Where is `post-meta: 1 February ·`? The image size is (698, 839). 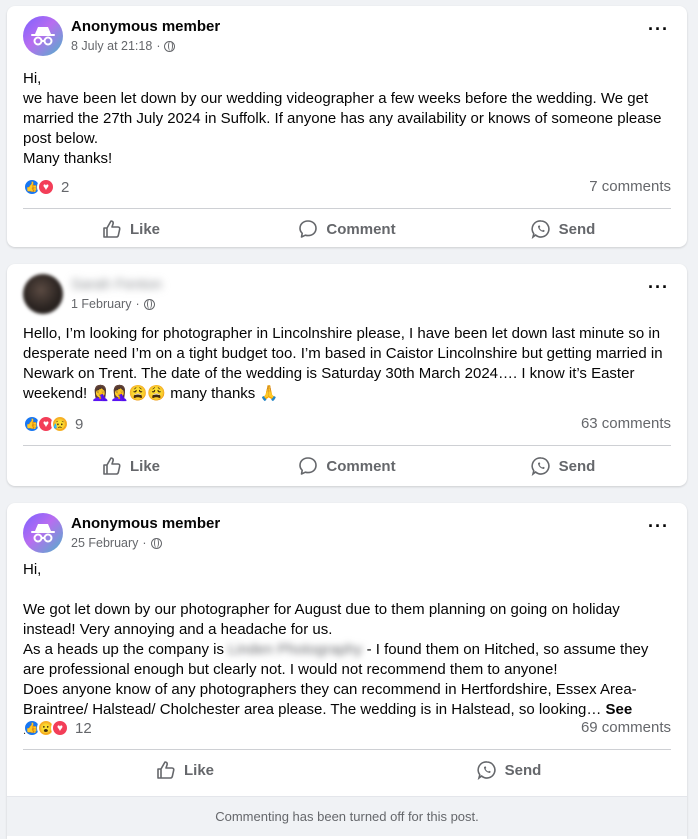
post-meta: 1 February · is located at coordinates (113, 304).